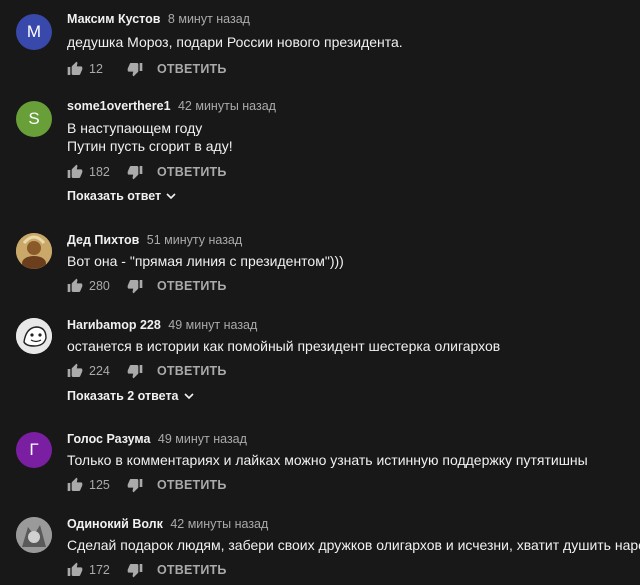 The height and width of the screenshot is (585, 640). Describe the element at coordinates (194, 240) in the screenshot. I see `timestamp: 51 минуту назад` at that location.